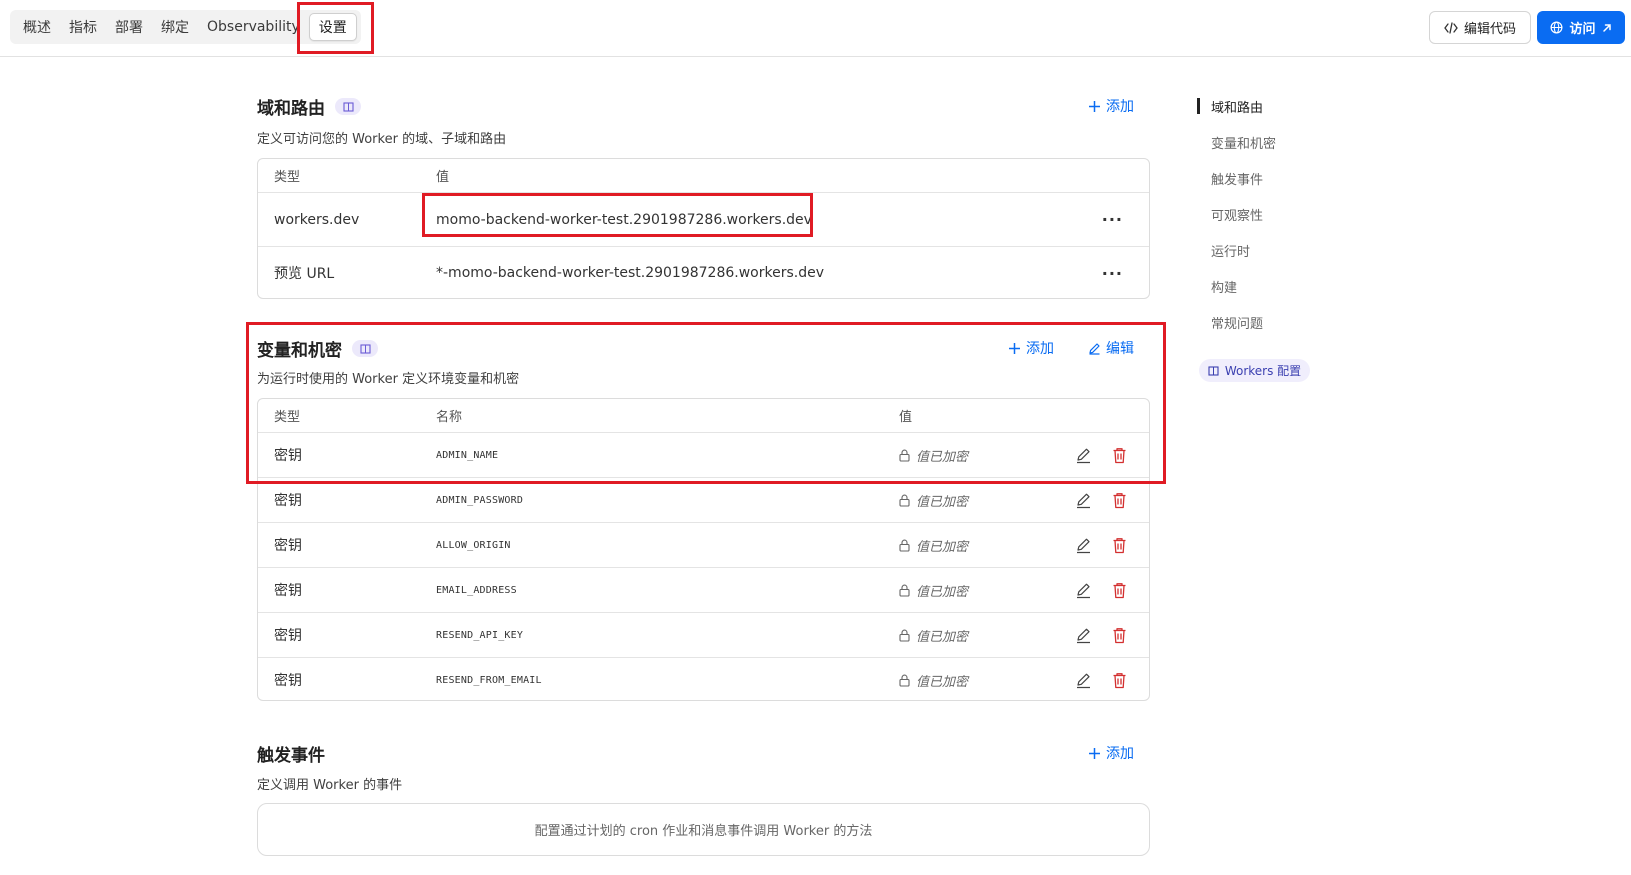 The width and height of the screenshot is (1631, 875). Describe the element at coordinates (1237, 322) in the screenshot. I see `sidenav-item-general: 常规问题` at that location.